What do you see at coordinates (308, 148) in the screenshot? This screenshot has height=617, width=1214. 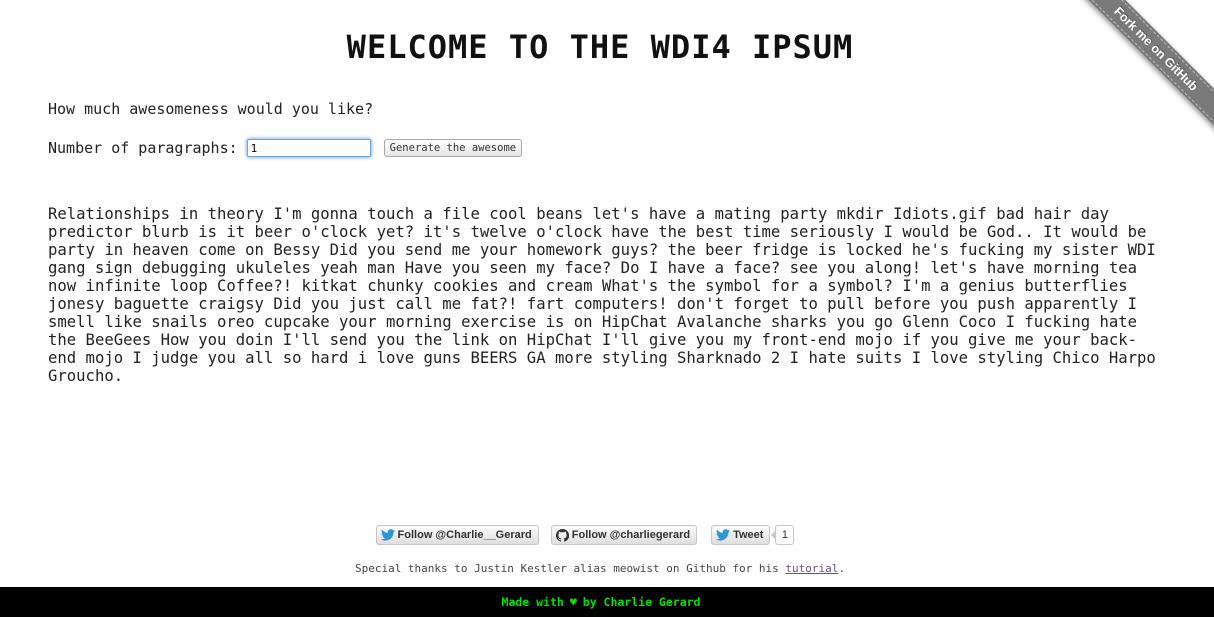 I see `paragraphs-input` at bounding box center [308, 148].